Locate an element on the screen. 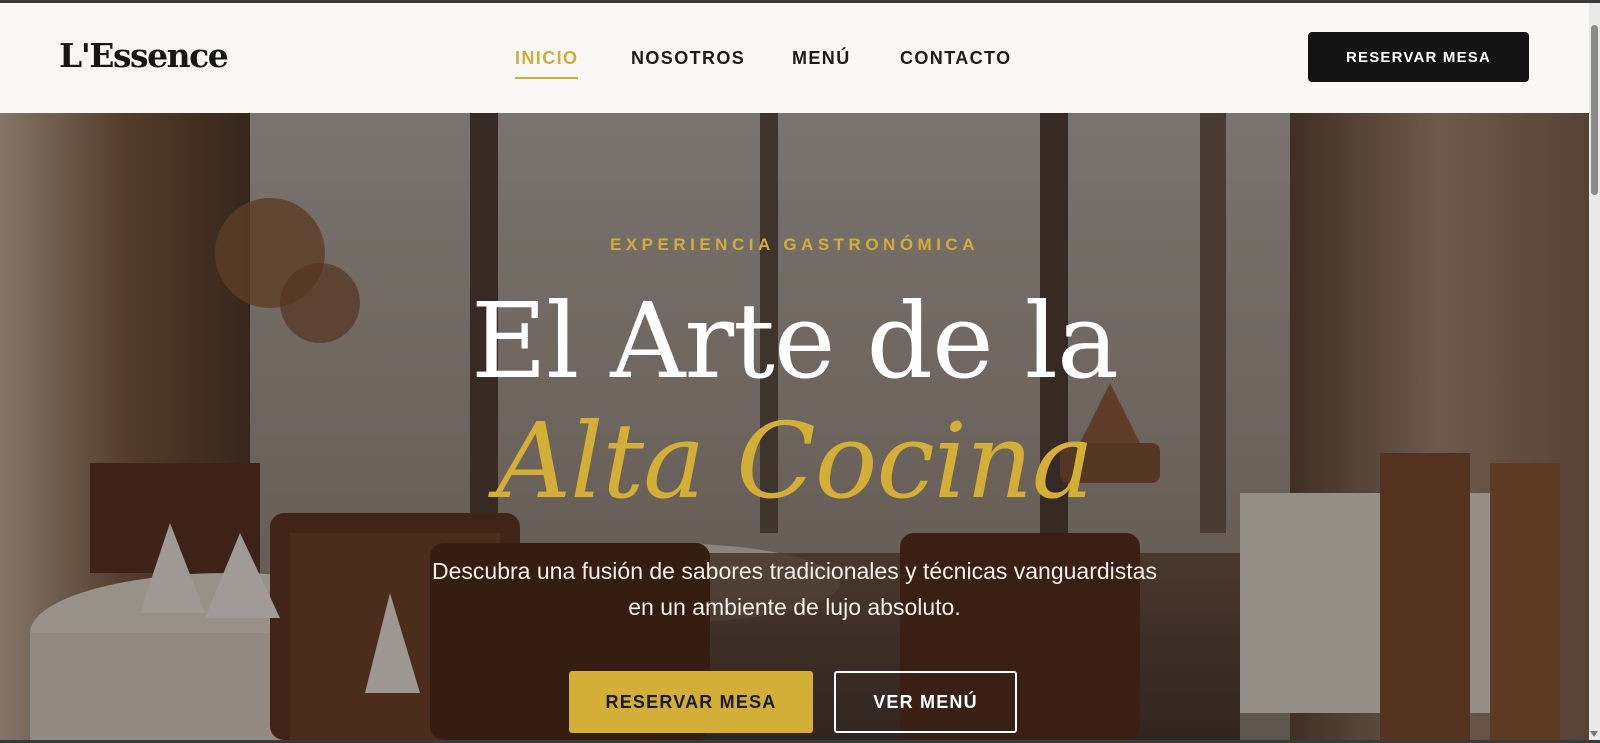  hero-title-line2: Alta Cocina is located at coordinates (795, 461).